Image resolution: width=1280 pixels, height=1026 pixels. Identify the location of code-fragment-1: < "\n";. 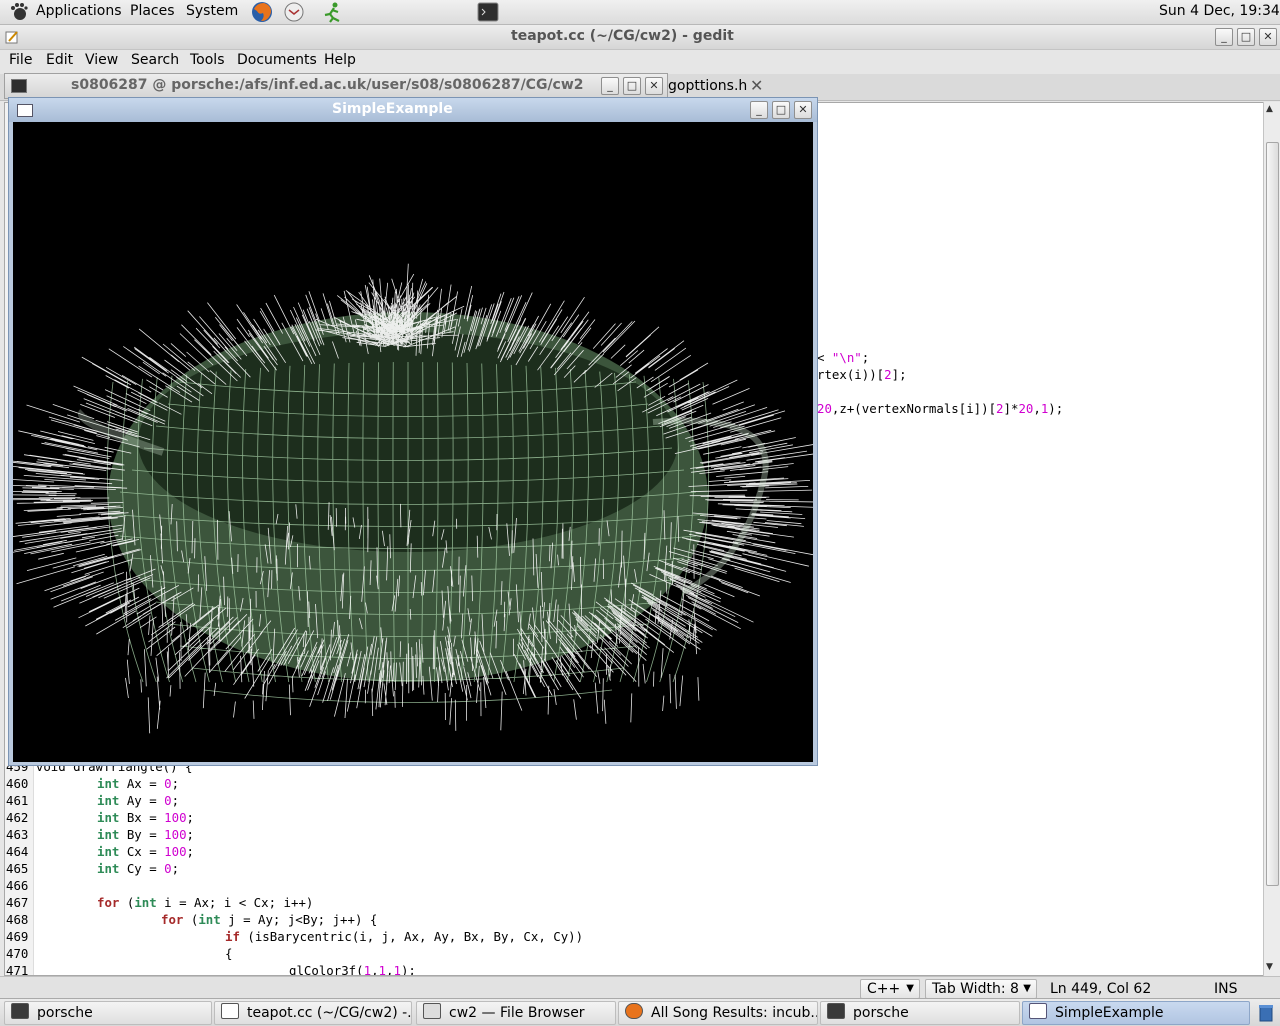
(843, 357).